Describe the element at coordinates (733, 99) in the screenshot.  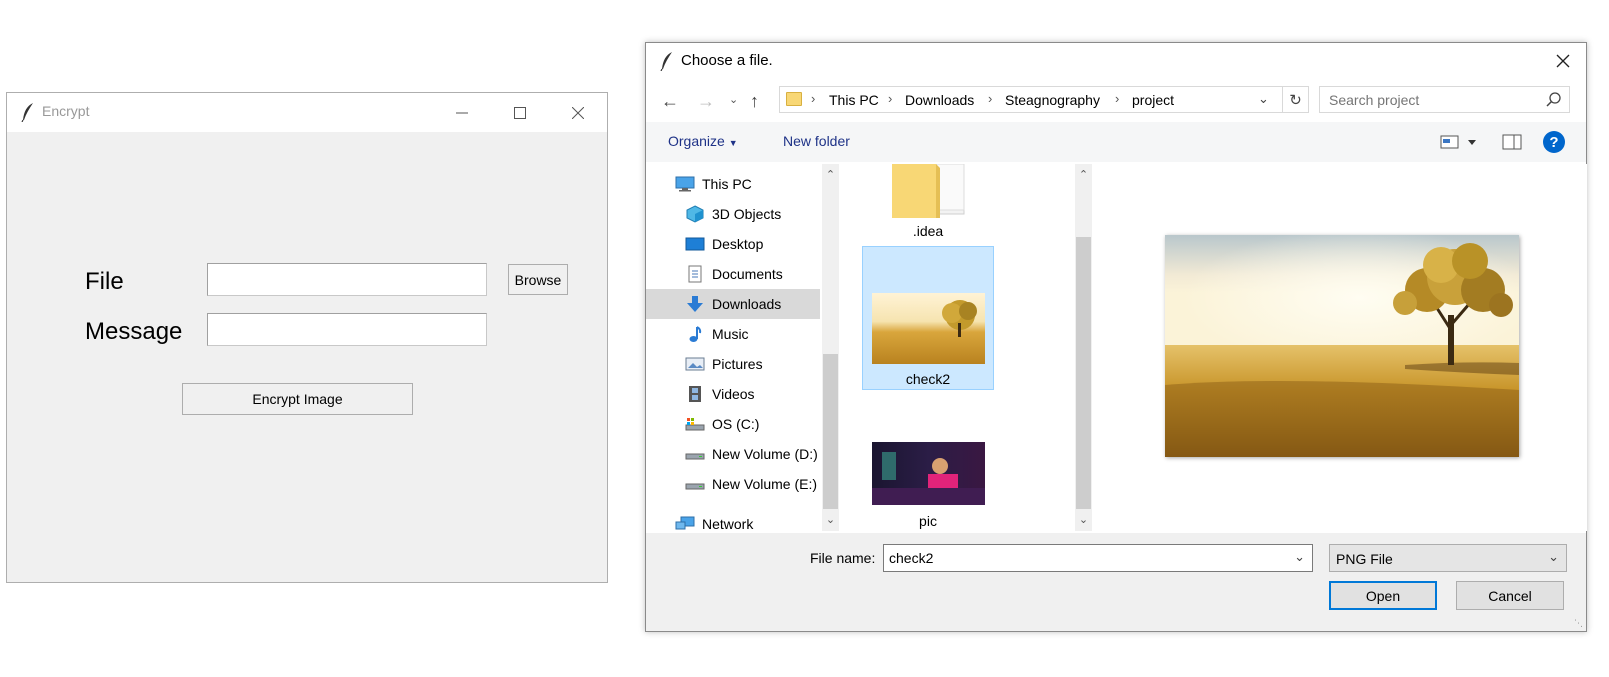
I see `recent-locations-chevron-icon: ⌄` at that location.